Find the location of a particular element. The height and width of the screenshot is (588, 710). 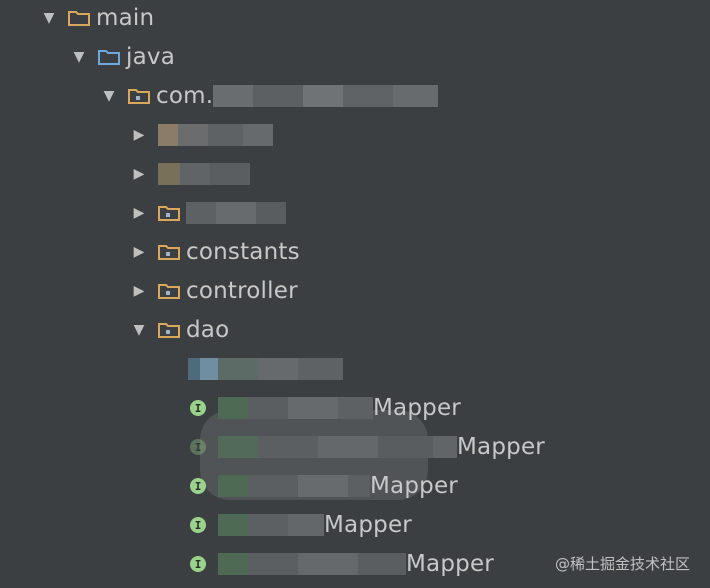

tree-node-main: ▼ main is located at coordinates (96, 18).